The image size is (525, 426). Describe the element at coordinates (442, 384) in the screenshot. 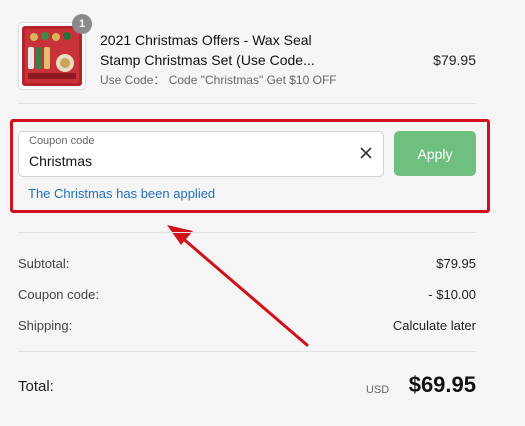

I see `total-value: $69.95` at that location.